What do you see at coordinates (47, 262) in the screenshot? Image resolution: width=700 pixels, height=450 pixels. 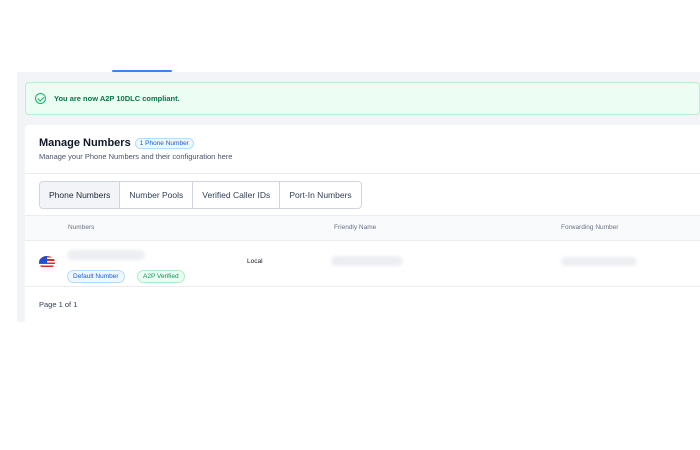 I see `us-flag-icon` at bounding box center [47, 262].